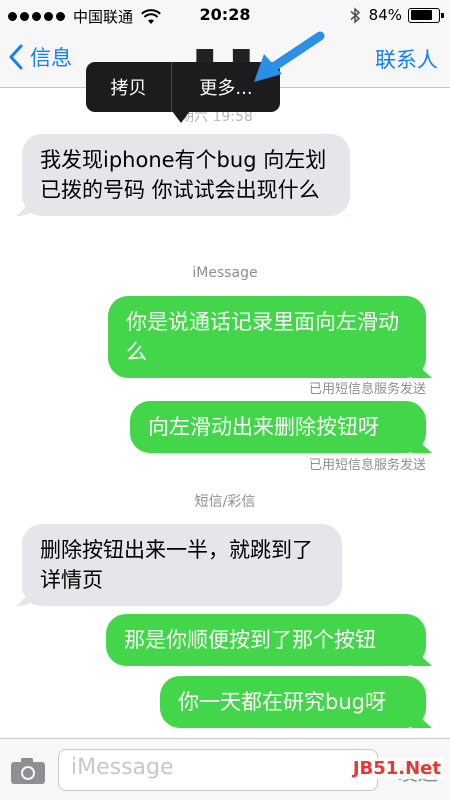  What do you see at coordinates (28, 771) in the screenshot?
I see `camera-icon` at bounding box center [28, 771].